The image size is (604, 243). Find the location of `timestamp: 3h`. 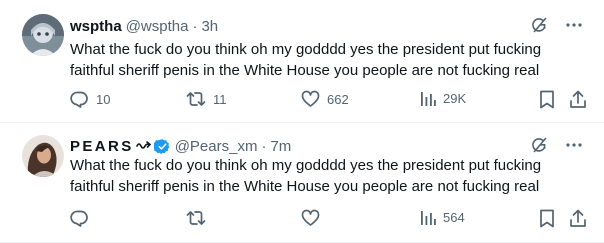

timestamp: 3h is located at coordinates (209, 26).